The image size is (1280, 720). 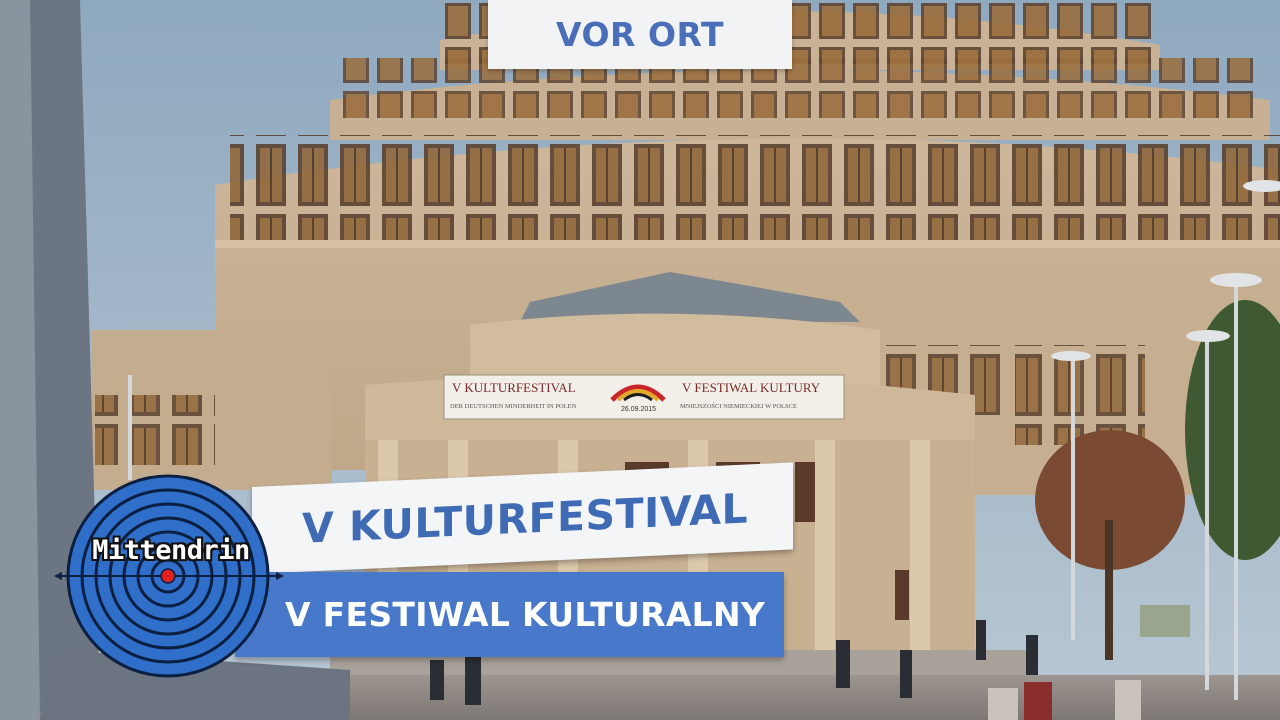 What do you see at coordinates (525, 518) in the screenshot?
I see `lower-third-title: V KULTURFESTIVAL` at bounding box center [525, 518].